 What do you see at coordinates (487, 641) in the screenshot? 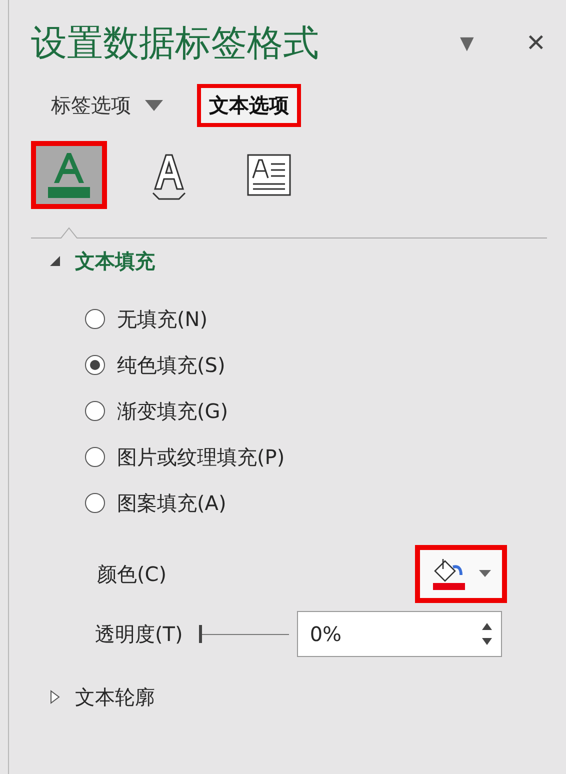
I see `spin-down-icon` at bounding box center [487, 641].